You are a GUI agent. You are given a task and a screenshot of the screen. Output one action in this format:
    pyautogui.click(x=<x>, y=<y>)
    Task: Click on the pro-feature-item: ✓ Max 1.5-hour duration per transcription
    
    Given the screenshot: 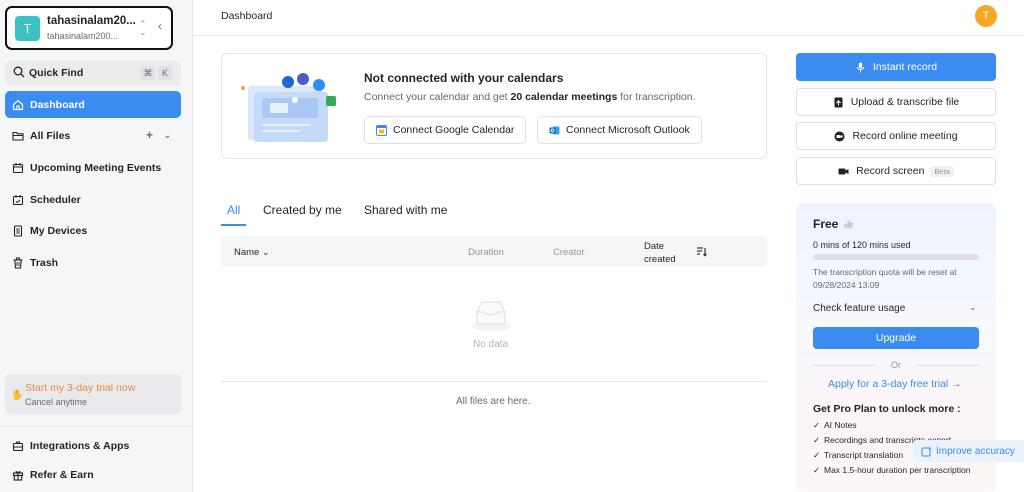 What is the action you would take?
    pyautogui.click(x=898, y=470)
    